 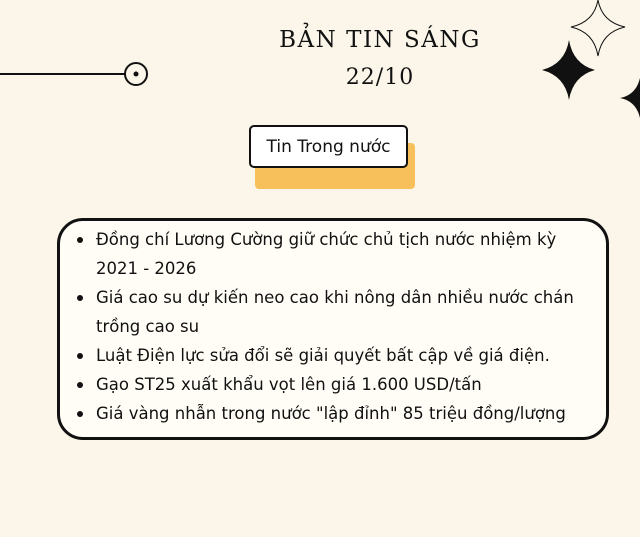 I want to click on stars-decoration, so click(x=591, y=59).